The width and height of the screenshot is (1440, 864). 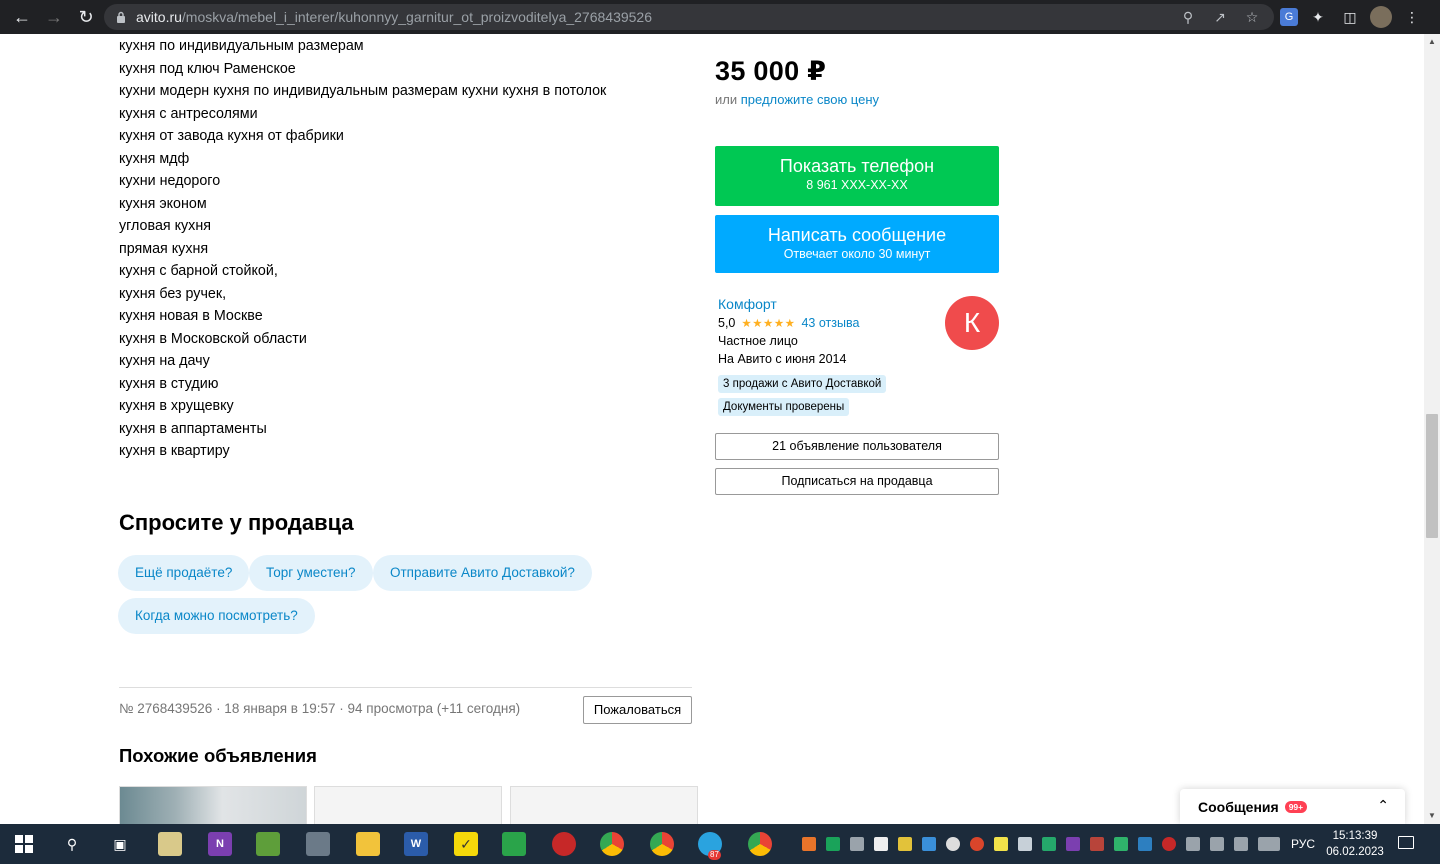 I want to click on menu-kebab-icon: ⋮, so click(x=1412, y=17).